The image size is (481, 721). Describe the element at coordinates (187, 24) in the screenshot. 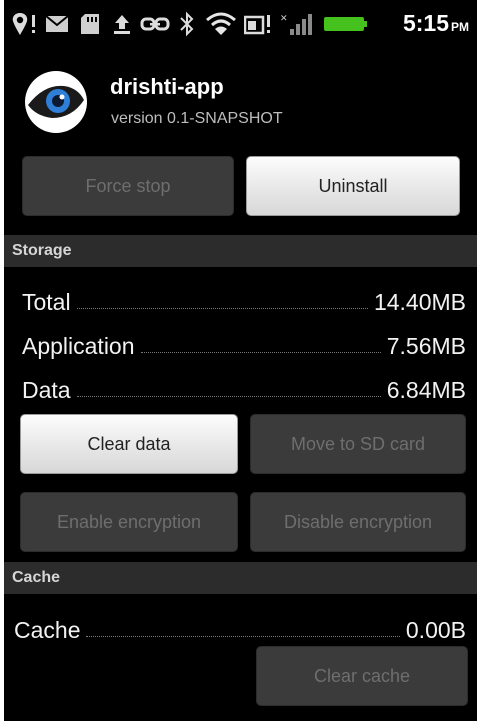

I see `bluetooth-icon` at that location.